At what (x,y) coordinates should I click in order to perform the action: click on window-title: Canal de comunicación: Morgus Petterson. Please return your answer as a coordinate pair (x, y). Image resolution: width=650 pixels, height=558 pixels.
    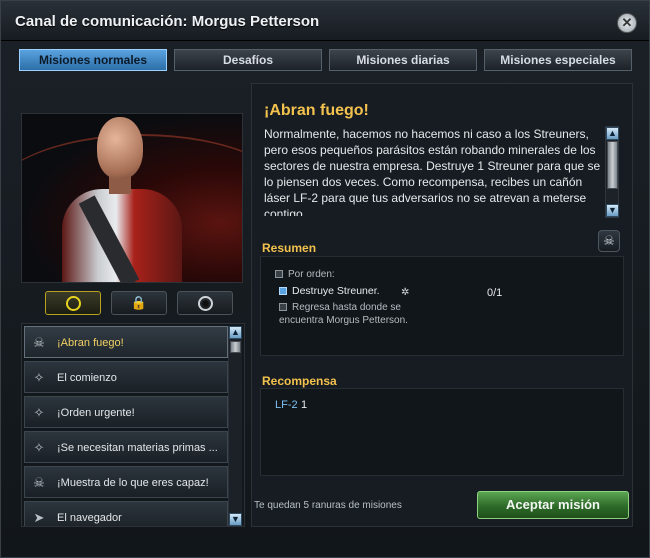
    Looking at the image, I should click on (167, 21).